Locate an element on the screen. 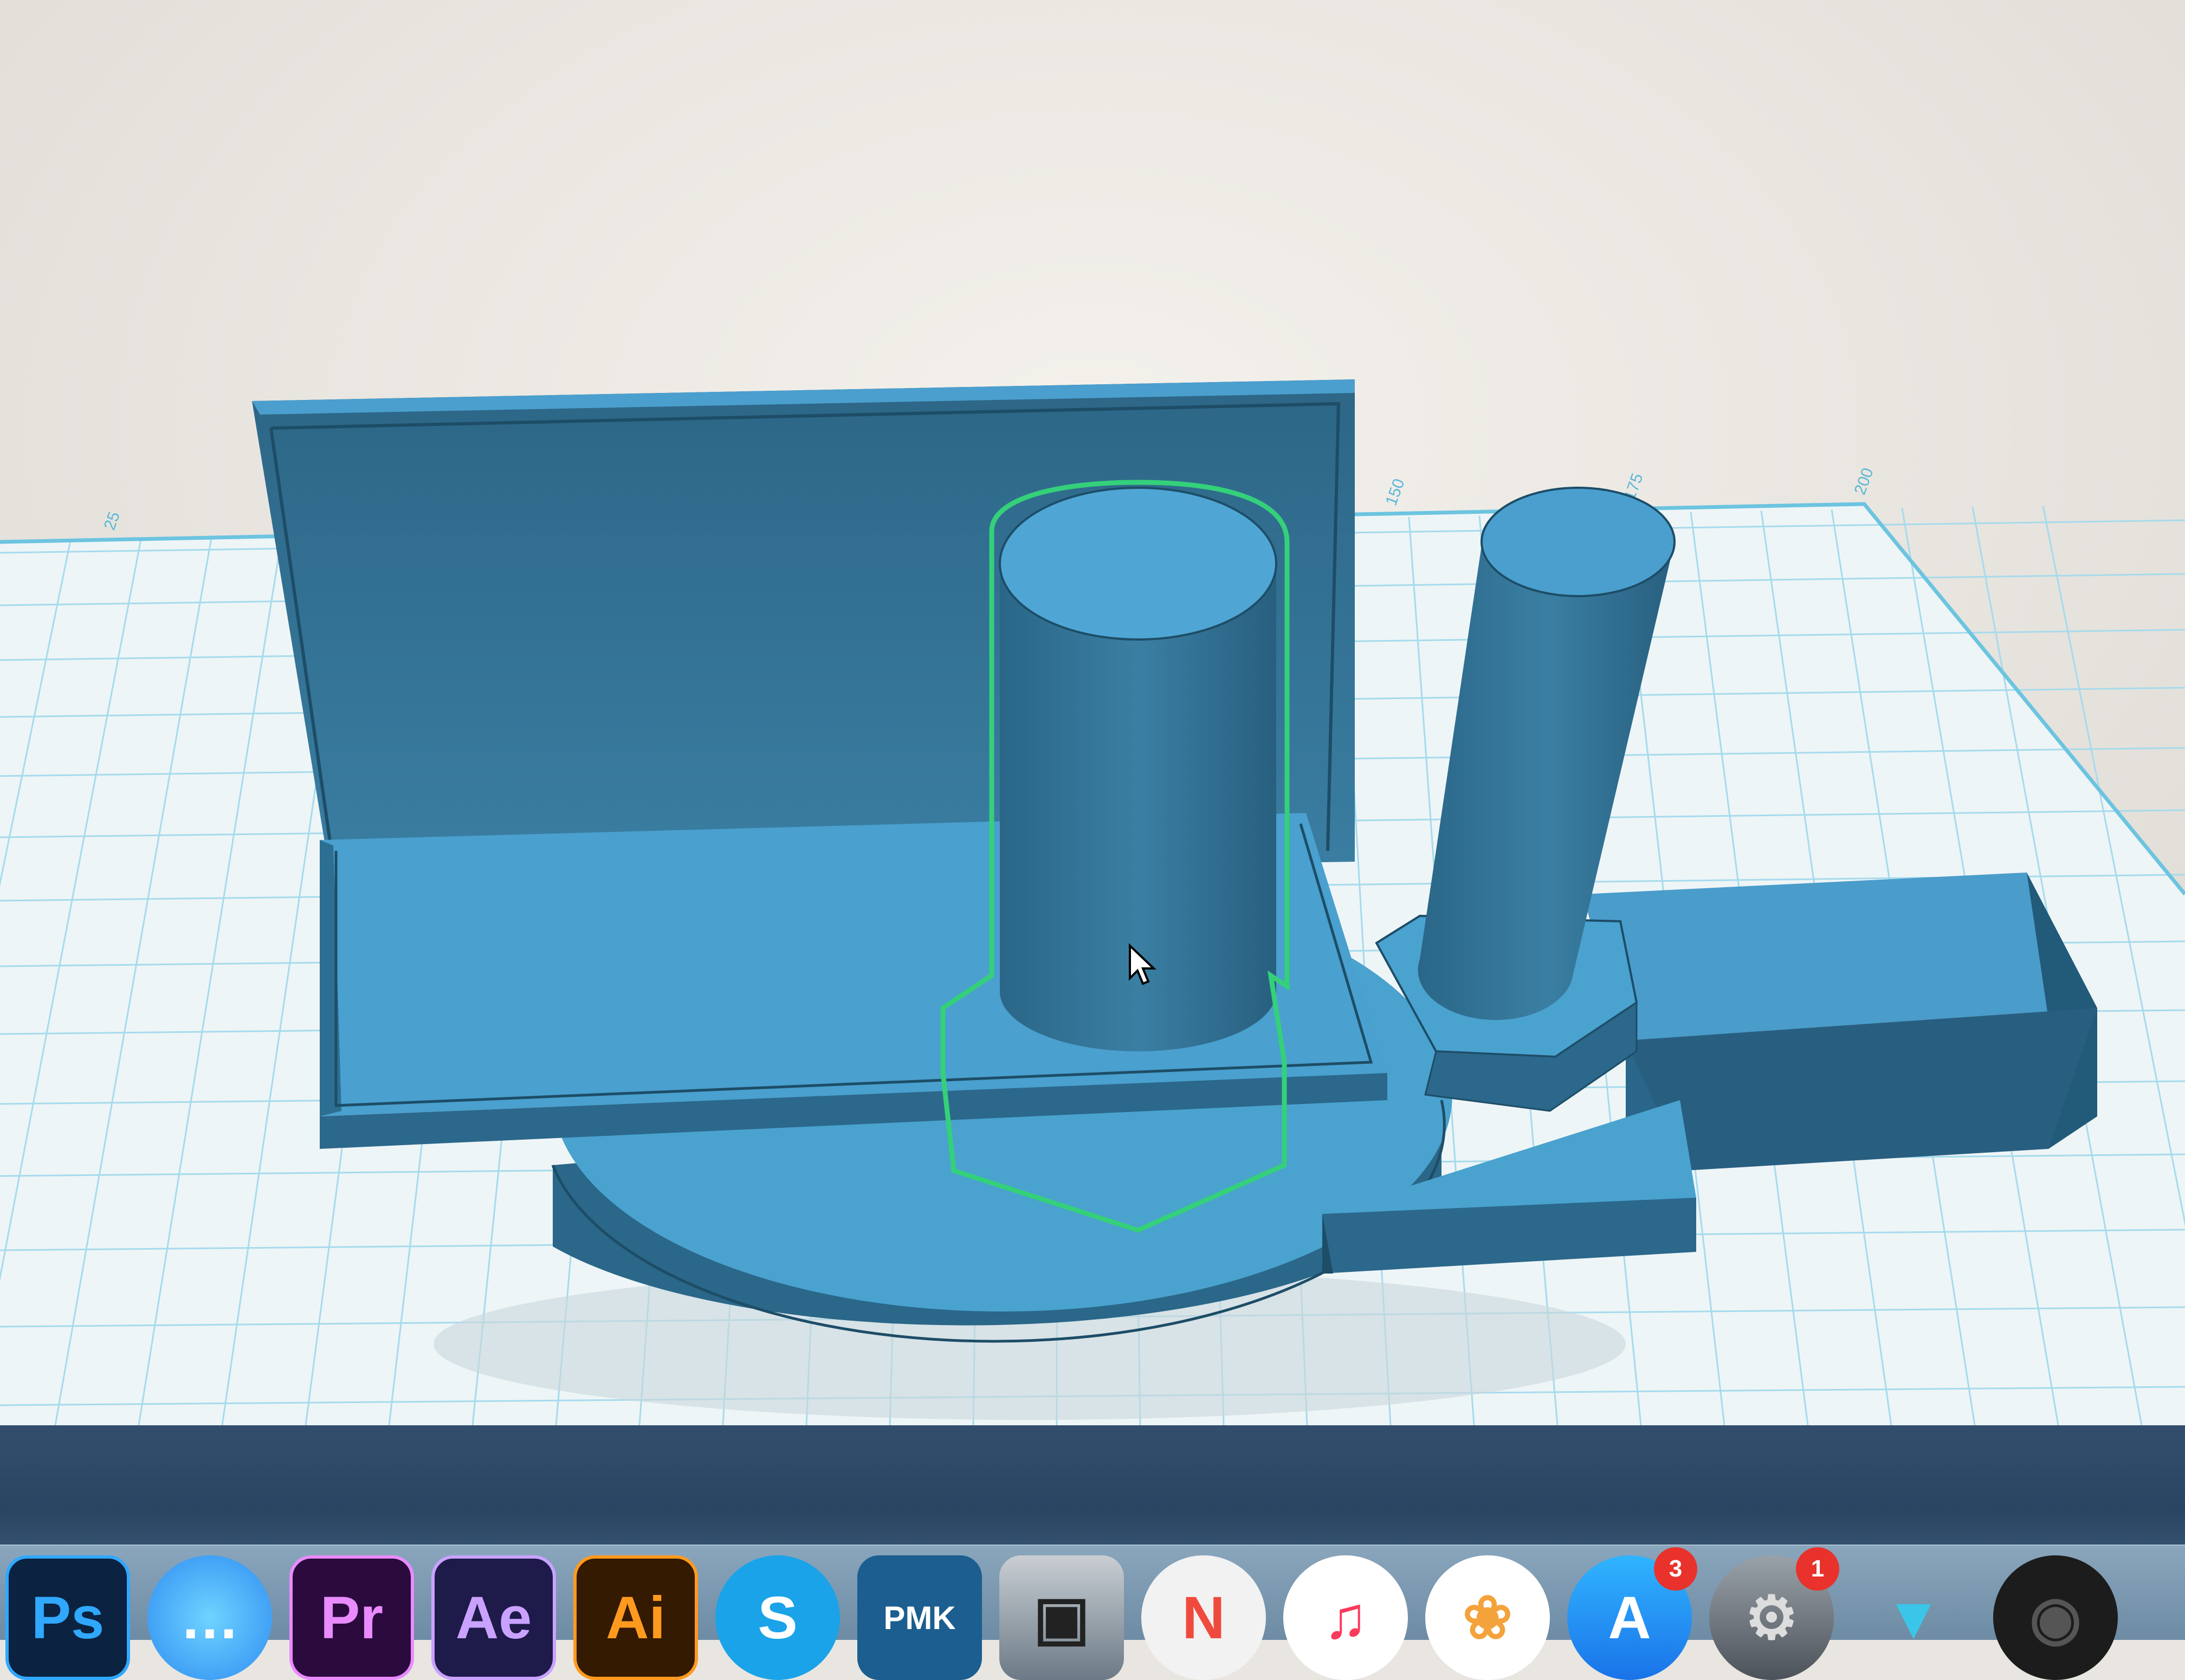  premiere-icon: Pr is located at coordinates (352, 1618).